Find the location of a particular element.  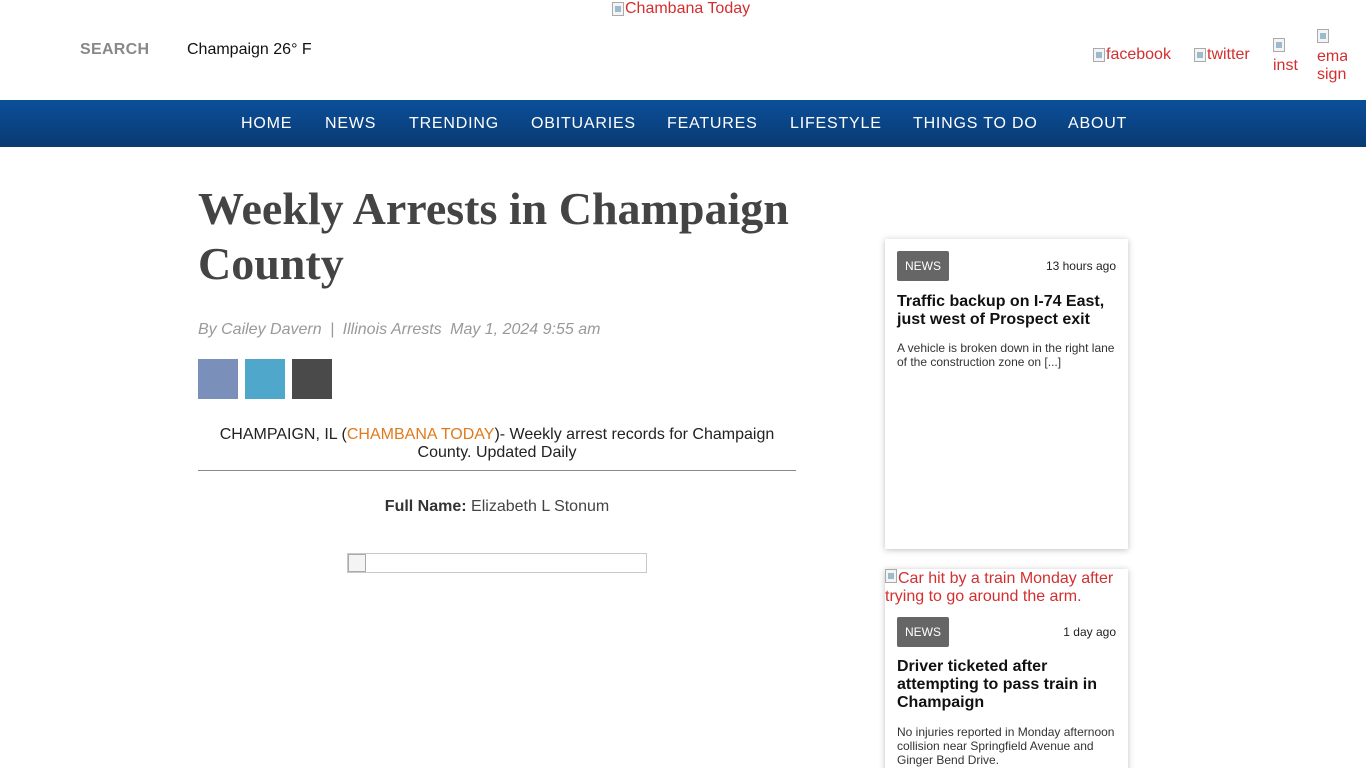

full-name-row: Full Name: Elizabeth L Stonum is located at coordinates (497, 507).